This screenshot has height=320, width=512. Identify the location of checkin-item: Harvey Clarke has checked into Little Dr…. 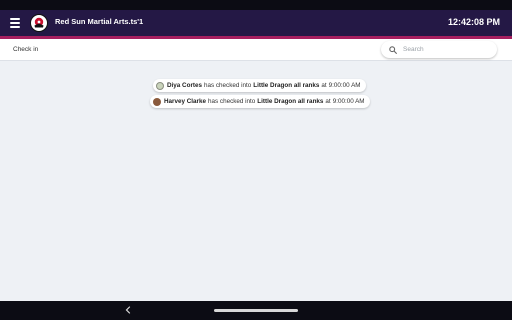
(260, 101).